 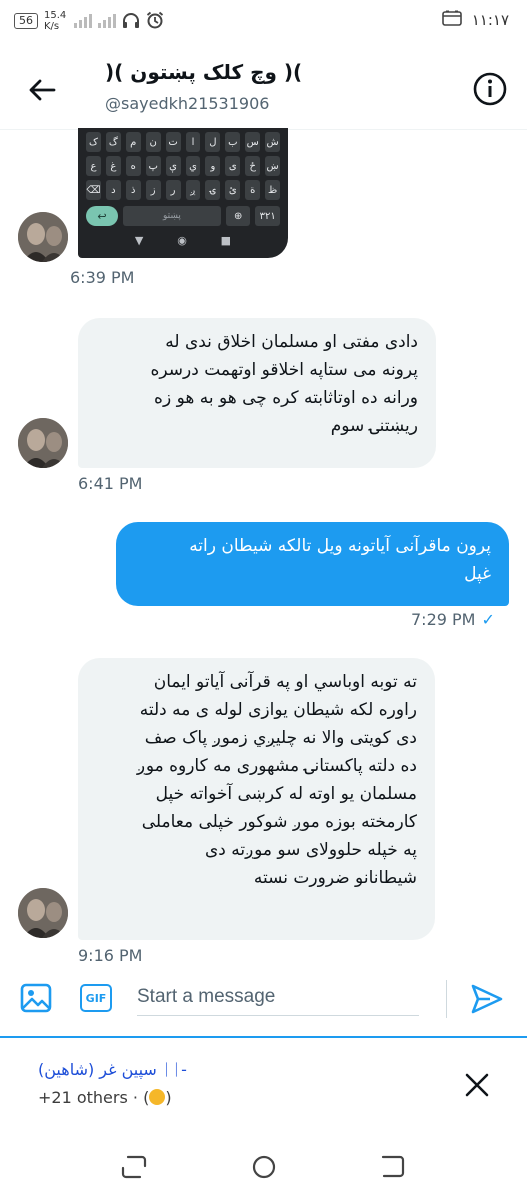 I want to click on back-arrow-icon, so click(x=42, y=90).